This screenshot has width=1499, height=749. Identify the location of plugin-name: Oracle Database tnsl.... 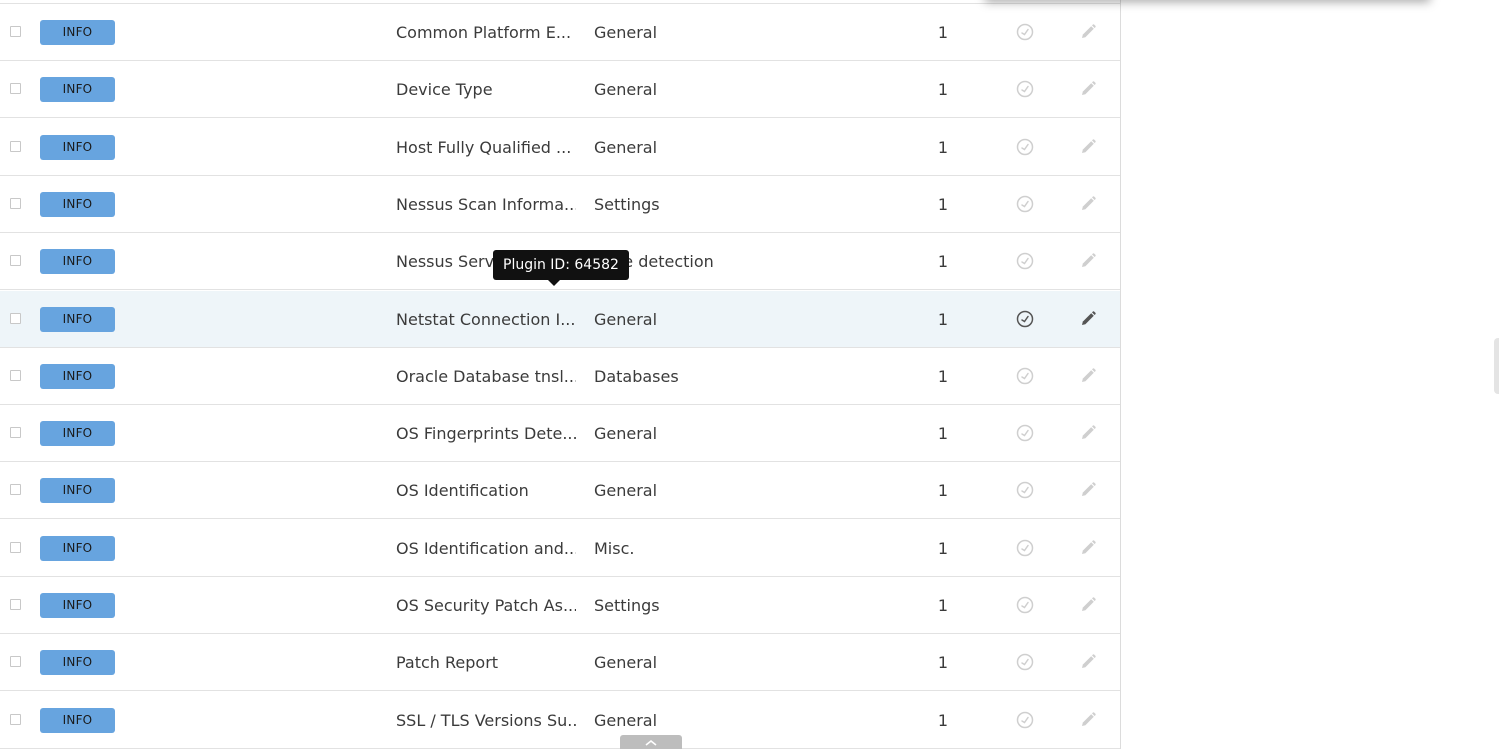
(486, 376).